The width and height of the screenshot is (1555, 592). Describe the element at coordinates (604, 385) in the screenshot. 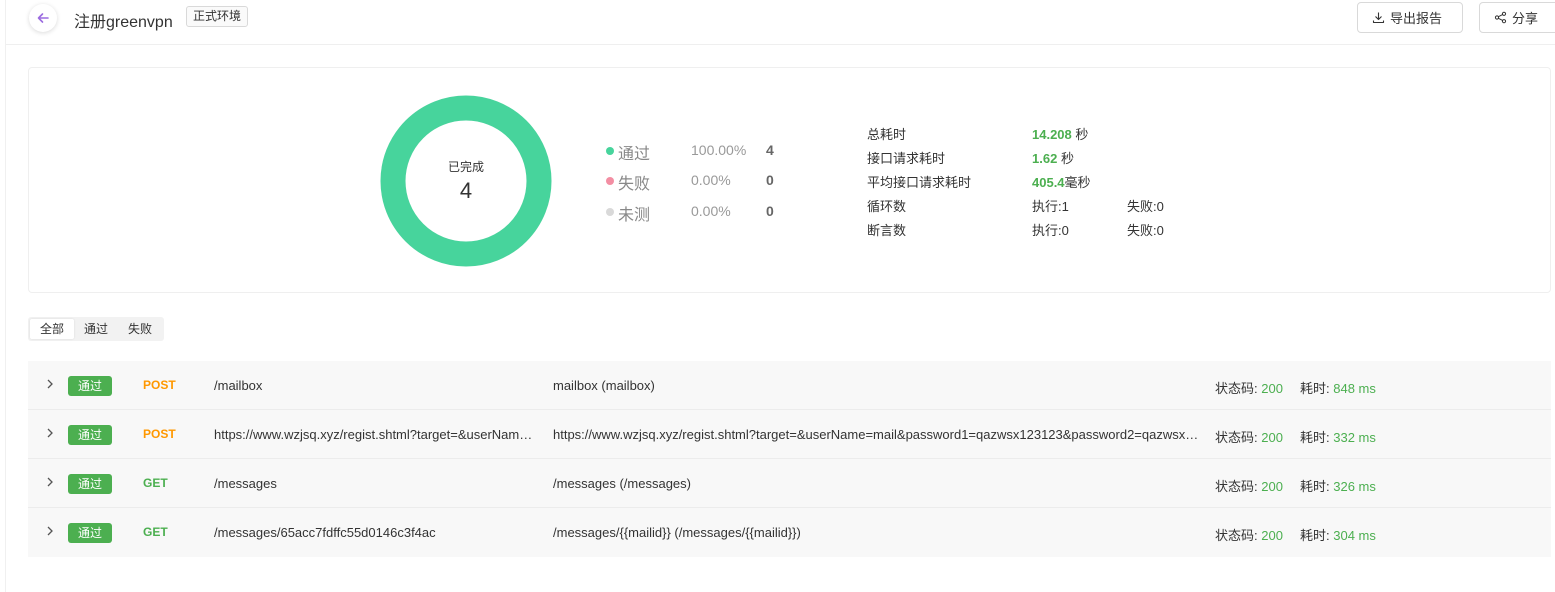

I see `request-desc: mailbox (mailbox)` at that location.